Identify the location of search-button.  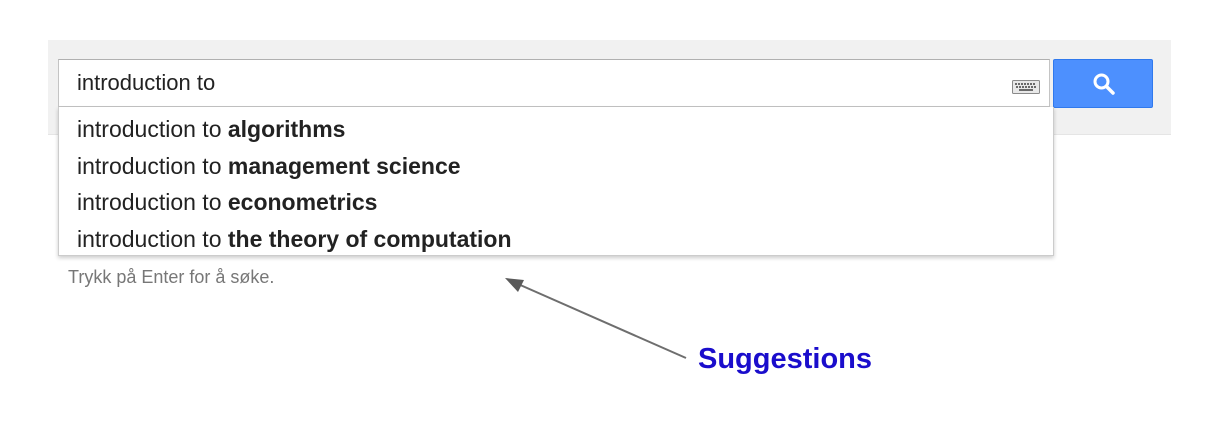
(1103, 83).